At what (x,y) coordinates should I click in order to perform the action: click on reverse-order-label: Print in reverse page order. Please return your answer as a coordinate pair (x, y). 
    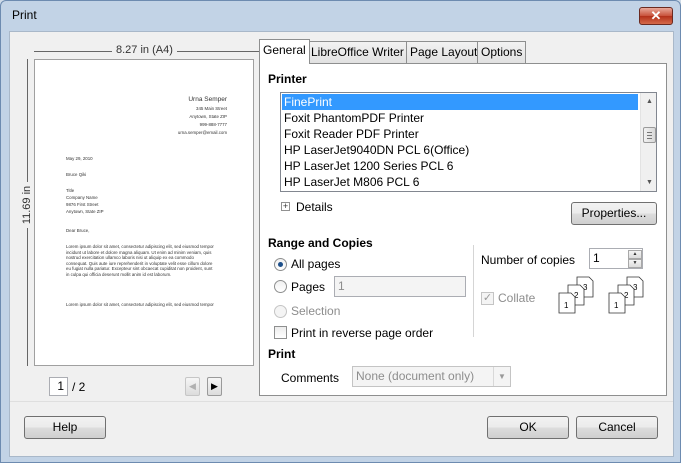
    Looking at the image, I should click on (362, 333).